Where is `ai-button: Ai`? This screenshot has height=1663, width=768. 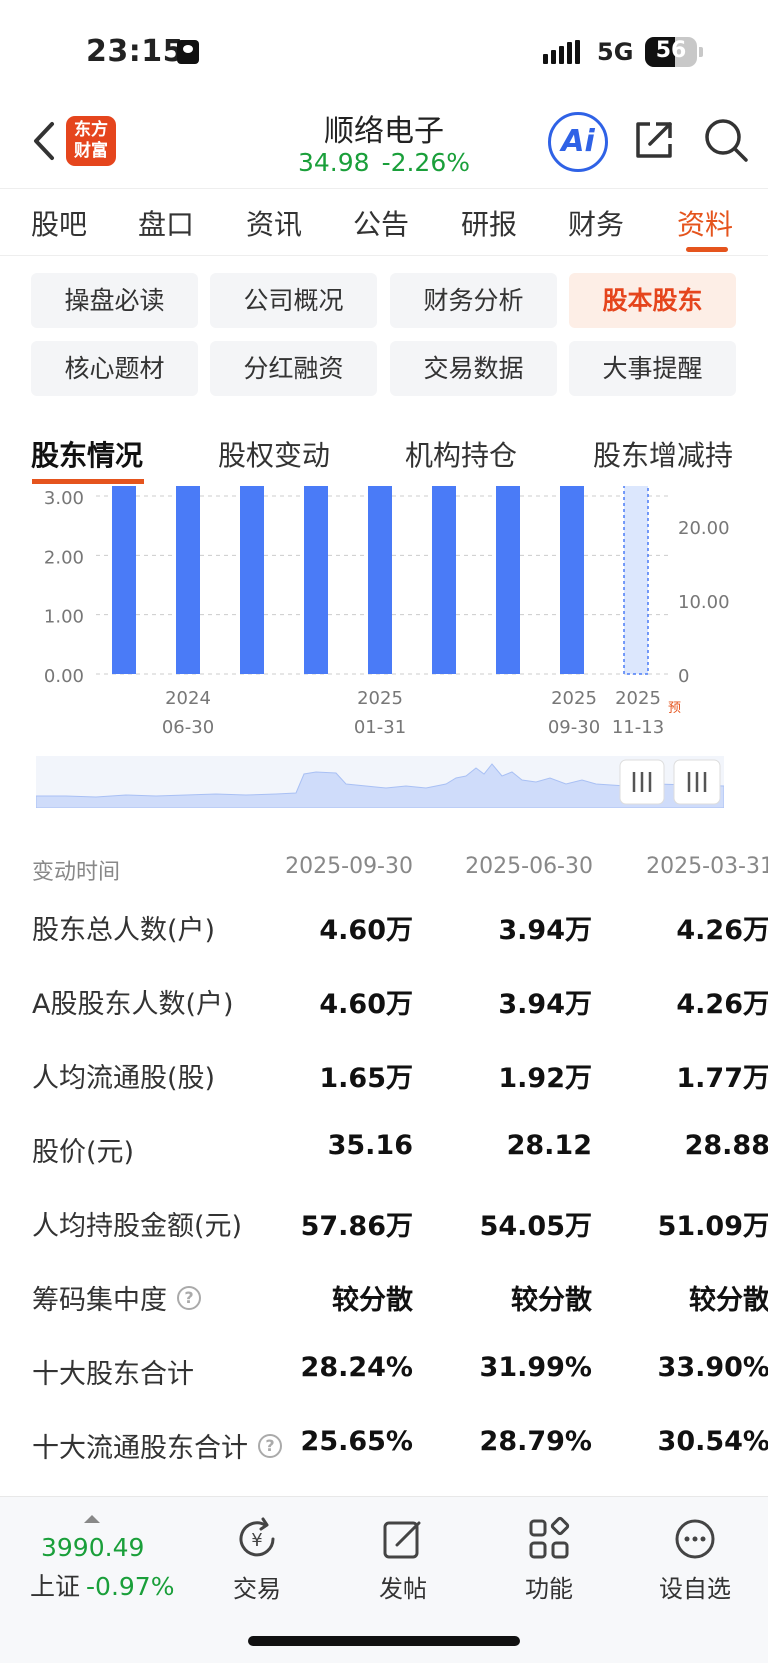 ai-button: Ai is located at coordinates (578, 142).